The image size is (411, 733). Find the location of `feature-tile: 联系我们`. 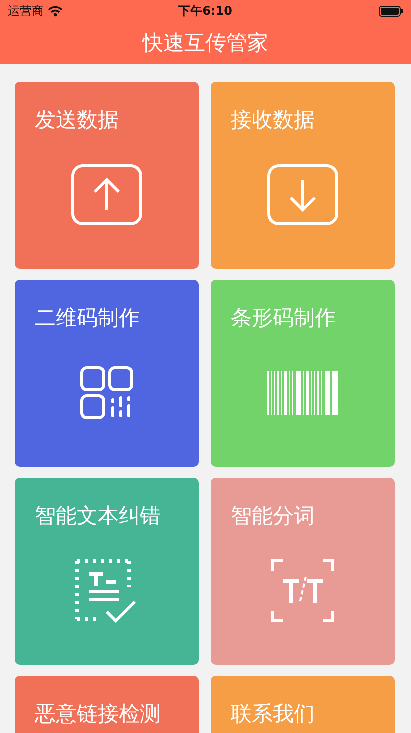

feature-tile: 联系我们 is located at coordinates (303, 704).